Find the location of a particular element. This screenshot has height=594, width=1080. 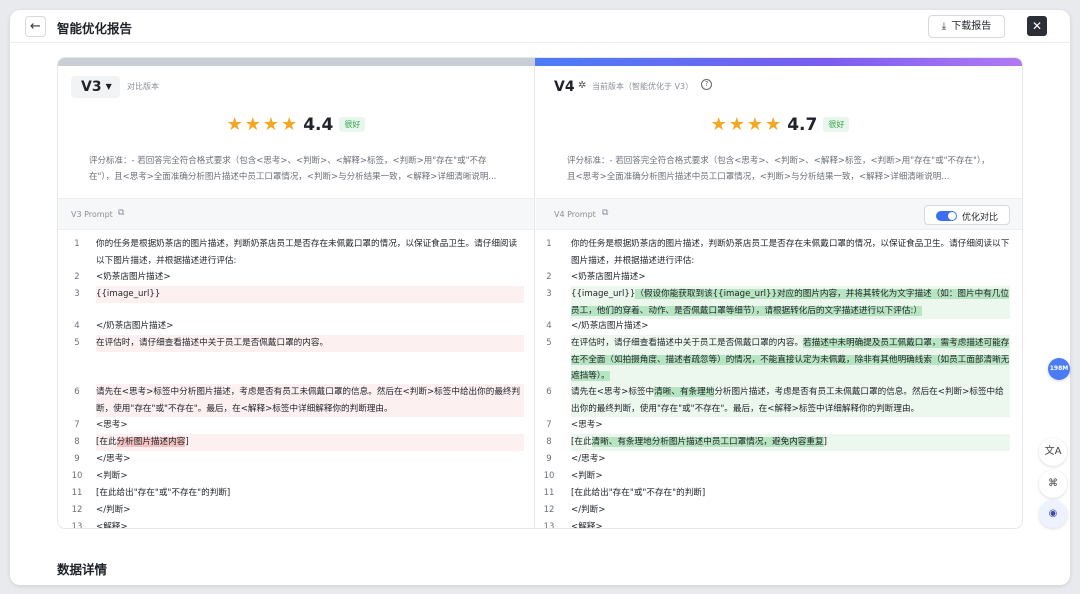

chevron-down-icon: ▼ is located at coordinates (108, 86).